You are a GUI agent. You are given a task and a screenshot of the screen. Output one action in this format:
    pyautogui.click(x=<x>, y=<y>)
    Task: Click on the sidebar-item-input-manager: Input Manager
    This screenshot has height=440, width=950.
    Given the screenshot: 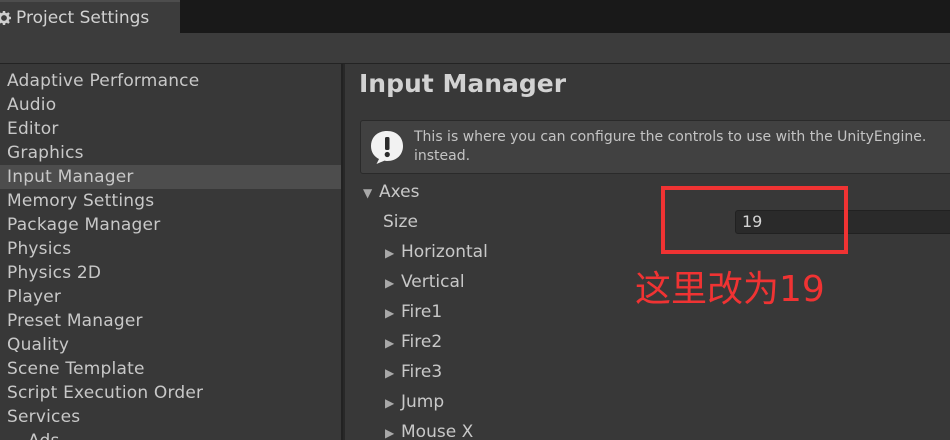 What is the action you would take?
    pyautogui.click(x=170, y=177)
    